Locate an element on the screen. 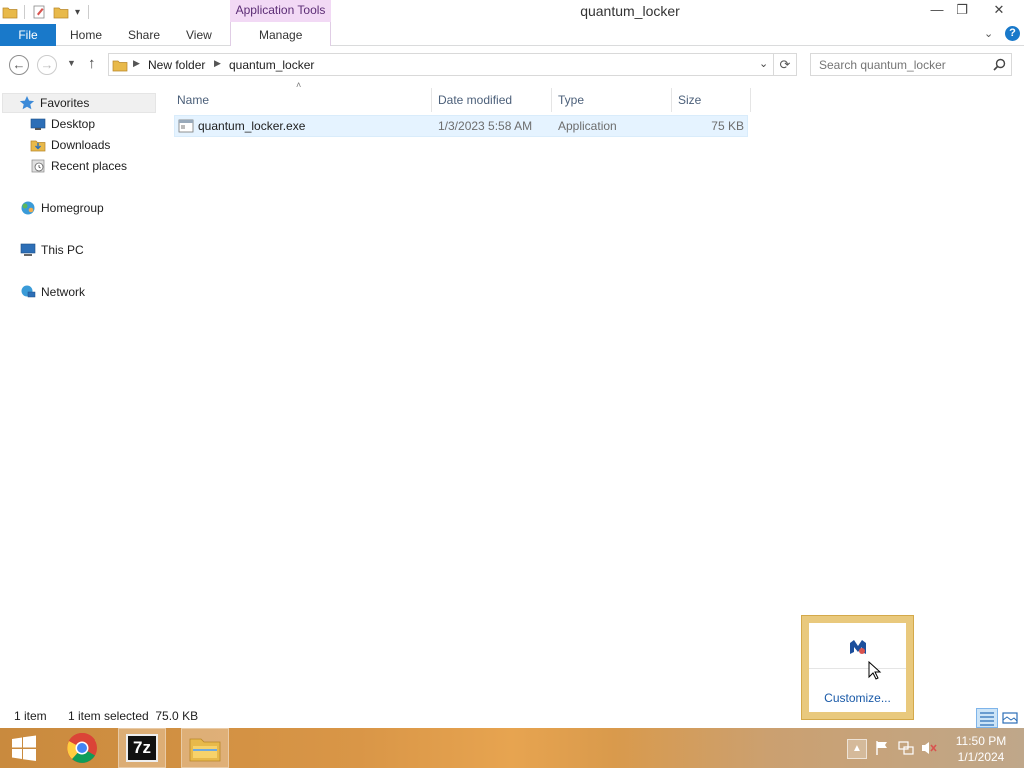 Image resolution: width=1024 pixels, height=768 pixels. up-button: ↑ is located at coordinates (92, 63).